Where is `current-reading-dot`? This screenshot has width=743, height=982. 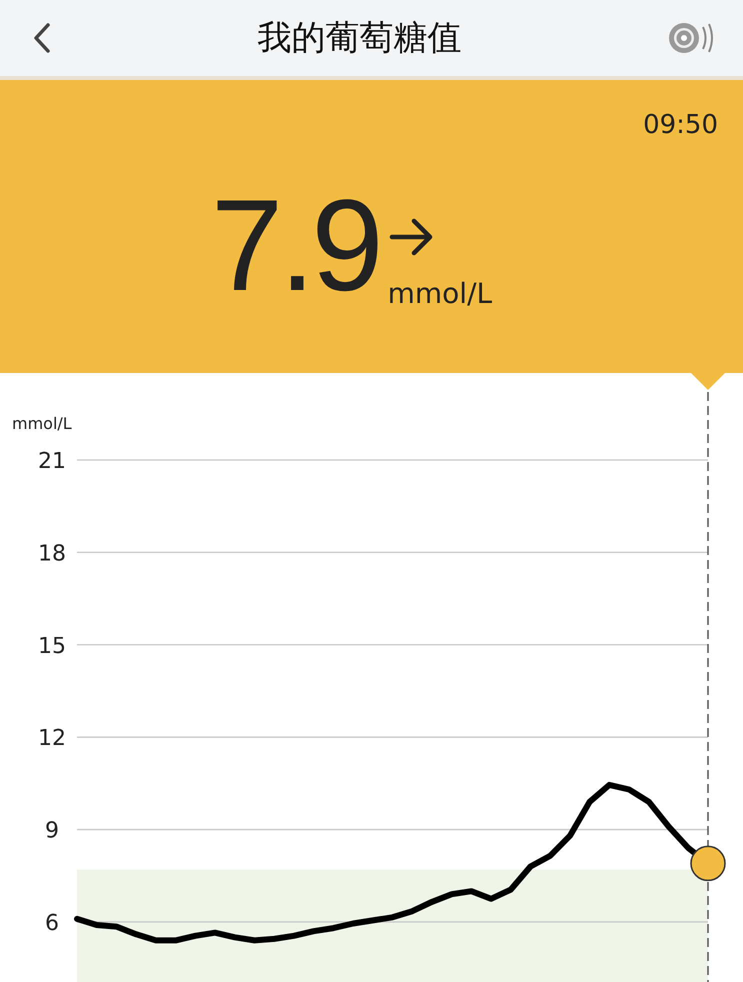 current-reading-dot is located at coordinates (708, 864).